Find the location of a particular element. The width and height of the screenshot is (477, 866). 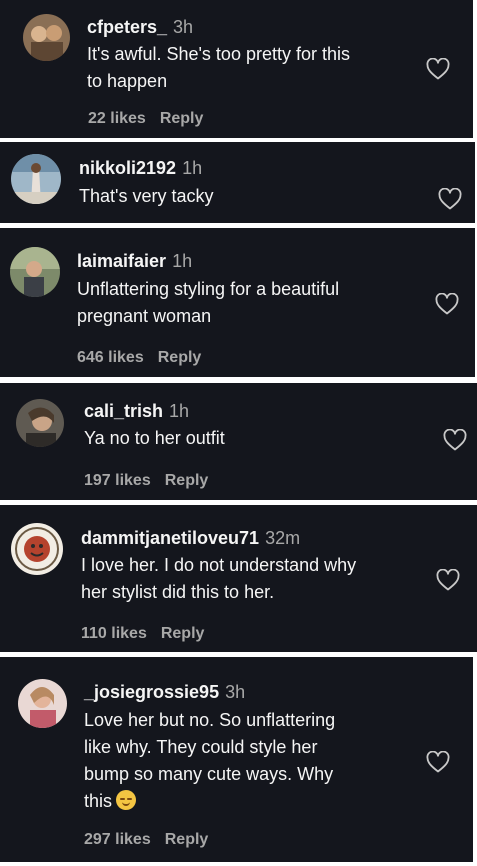

username: nikkoli2192 1h is located at coordinates (140, 168).